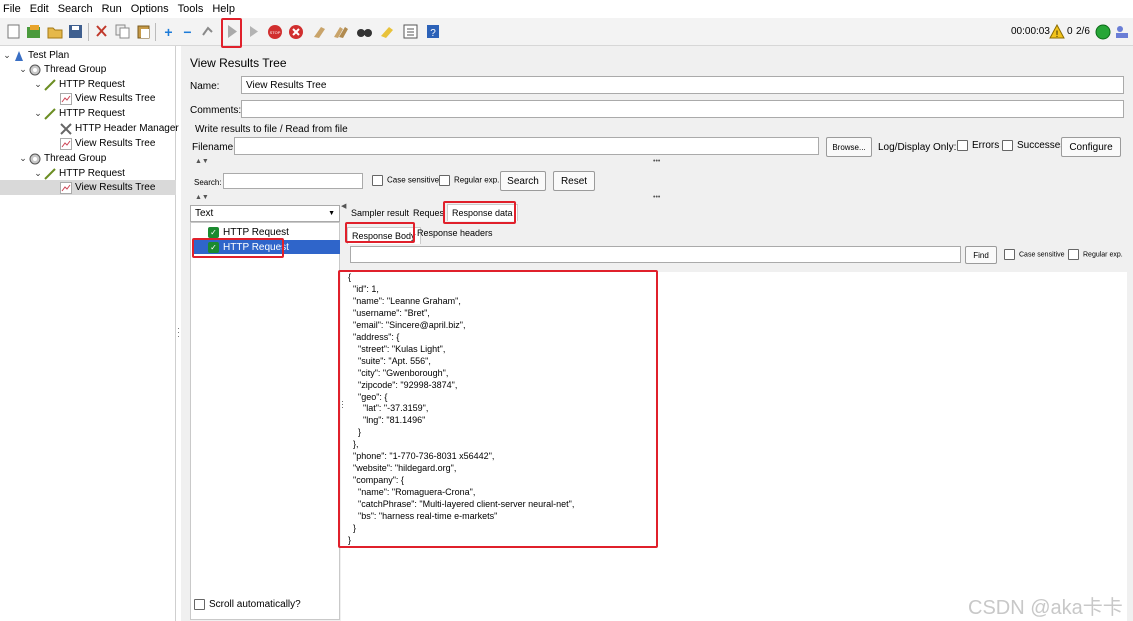  I want to click on dropdown-arrow-icon: ▼, so click(331, 213).